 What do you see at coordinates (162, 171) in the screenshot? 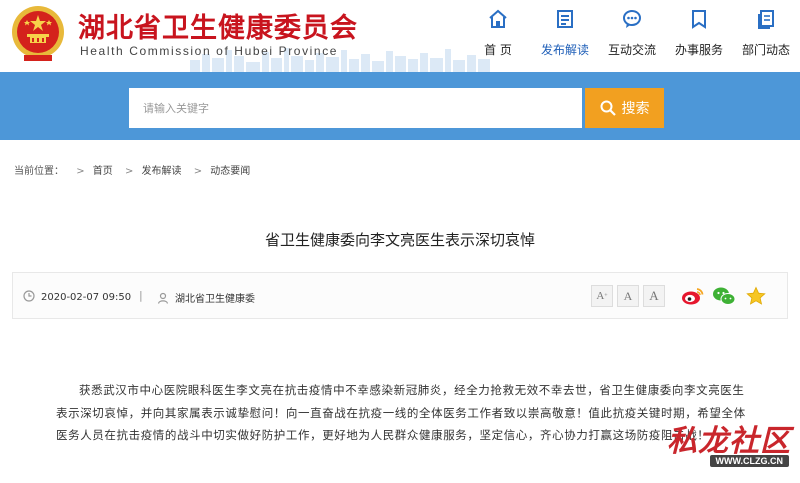
I see `breadcrumb-item-publish: 发布解读` at bounding box center [162, 171].